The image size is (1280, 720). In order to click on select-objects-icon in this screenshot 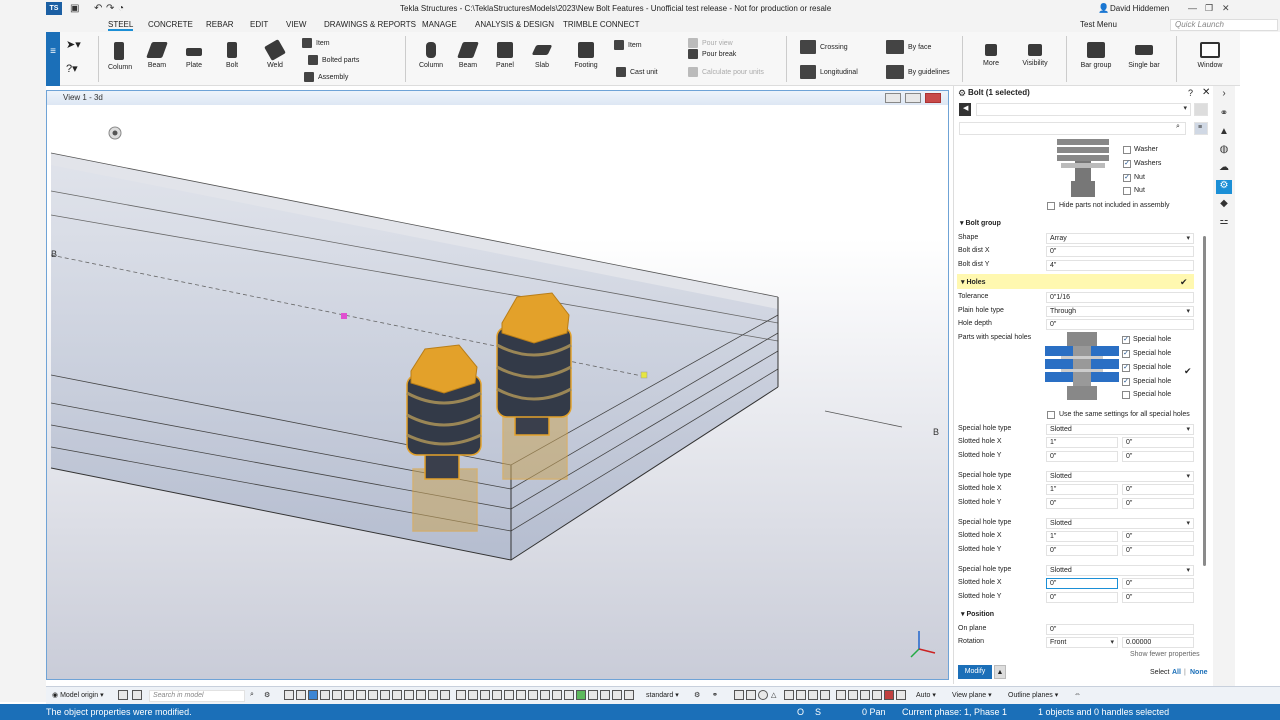, I will do `click(313, 695)`.